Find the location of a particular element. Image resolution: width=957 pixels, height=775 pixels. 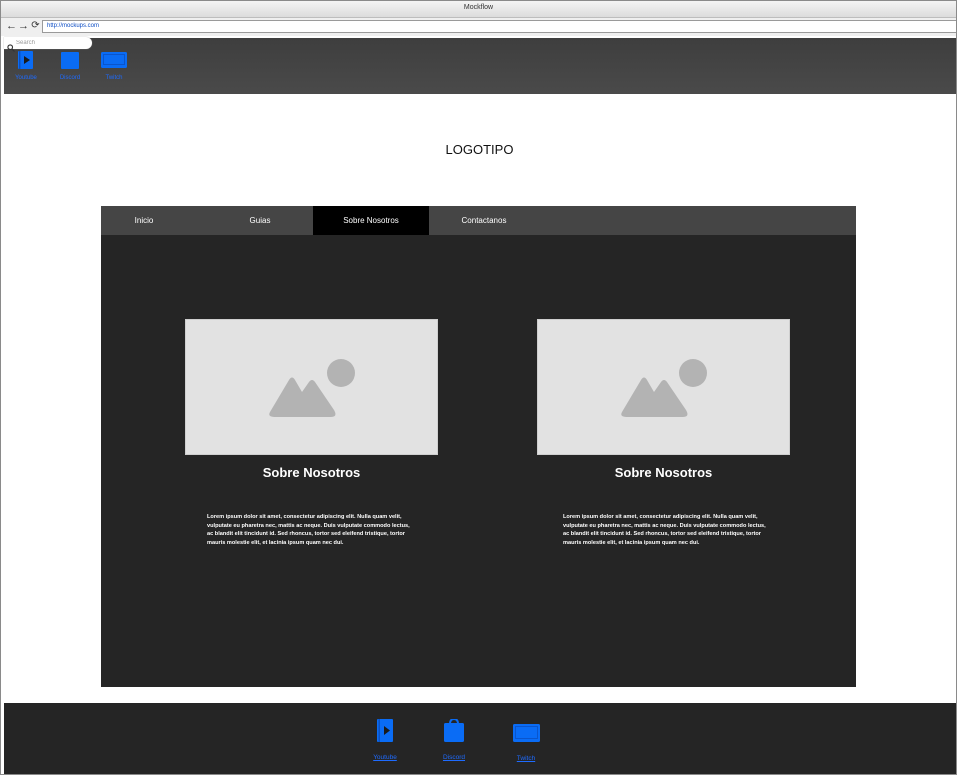

footer-link-youtube: Youtube is located at coordinates (385, 740).